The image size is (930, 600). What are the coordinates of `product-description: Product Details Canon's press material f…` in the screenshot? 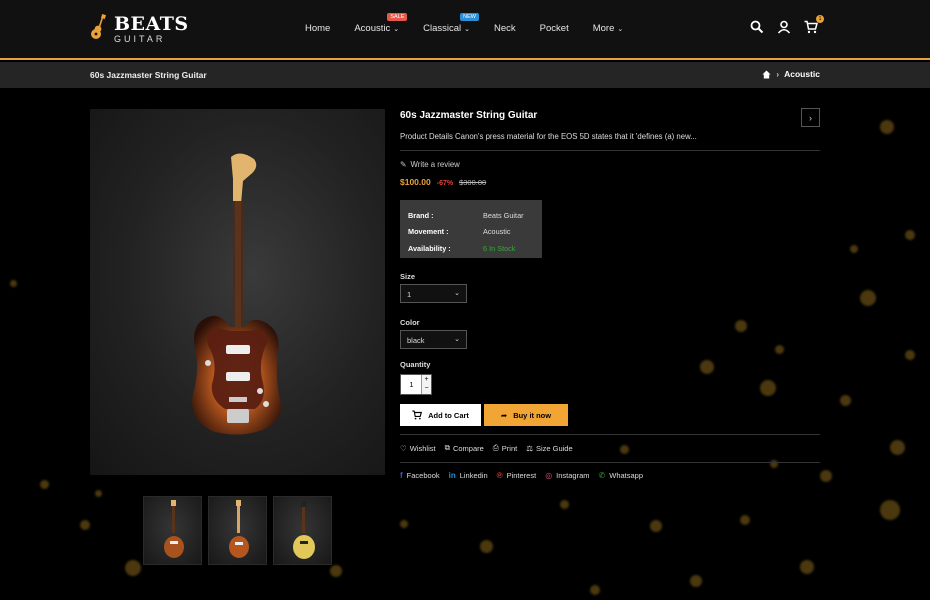 It's located at (548, 136).